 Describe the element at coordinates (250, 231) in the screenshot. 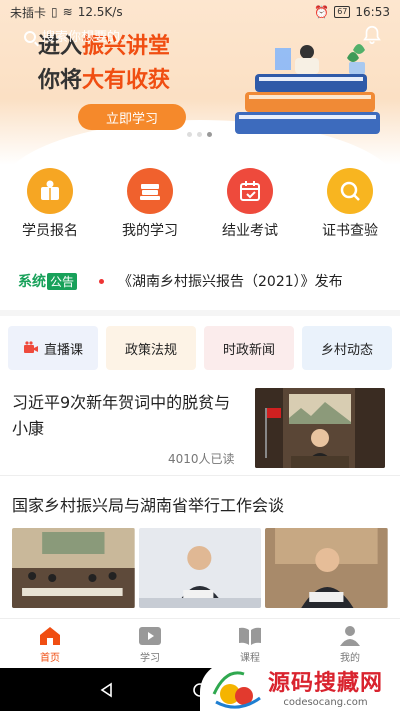

I see `quick-label: 结业考试` at that location.